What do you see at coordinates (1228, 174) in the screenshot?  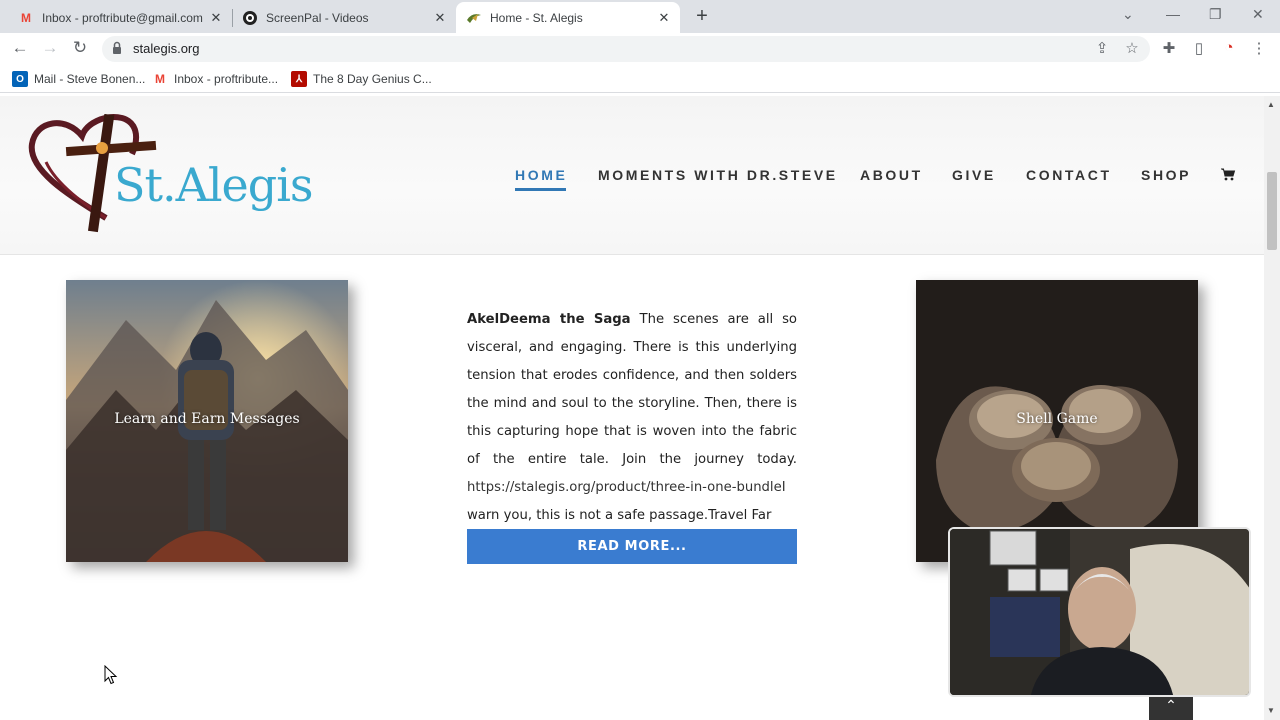 I see `cart-icon` at bounding box center [1228, 174].